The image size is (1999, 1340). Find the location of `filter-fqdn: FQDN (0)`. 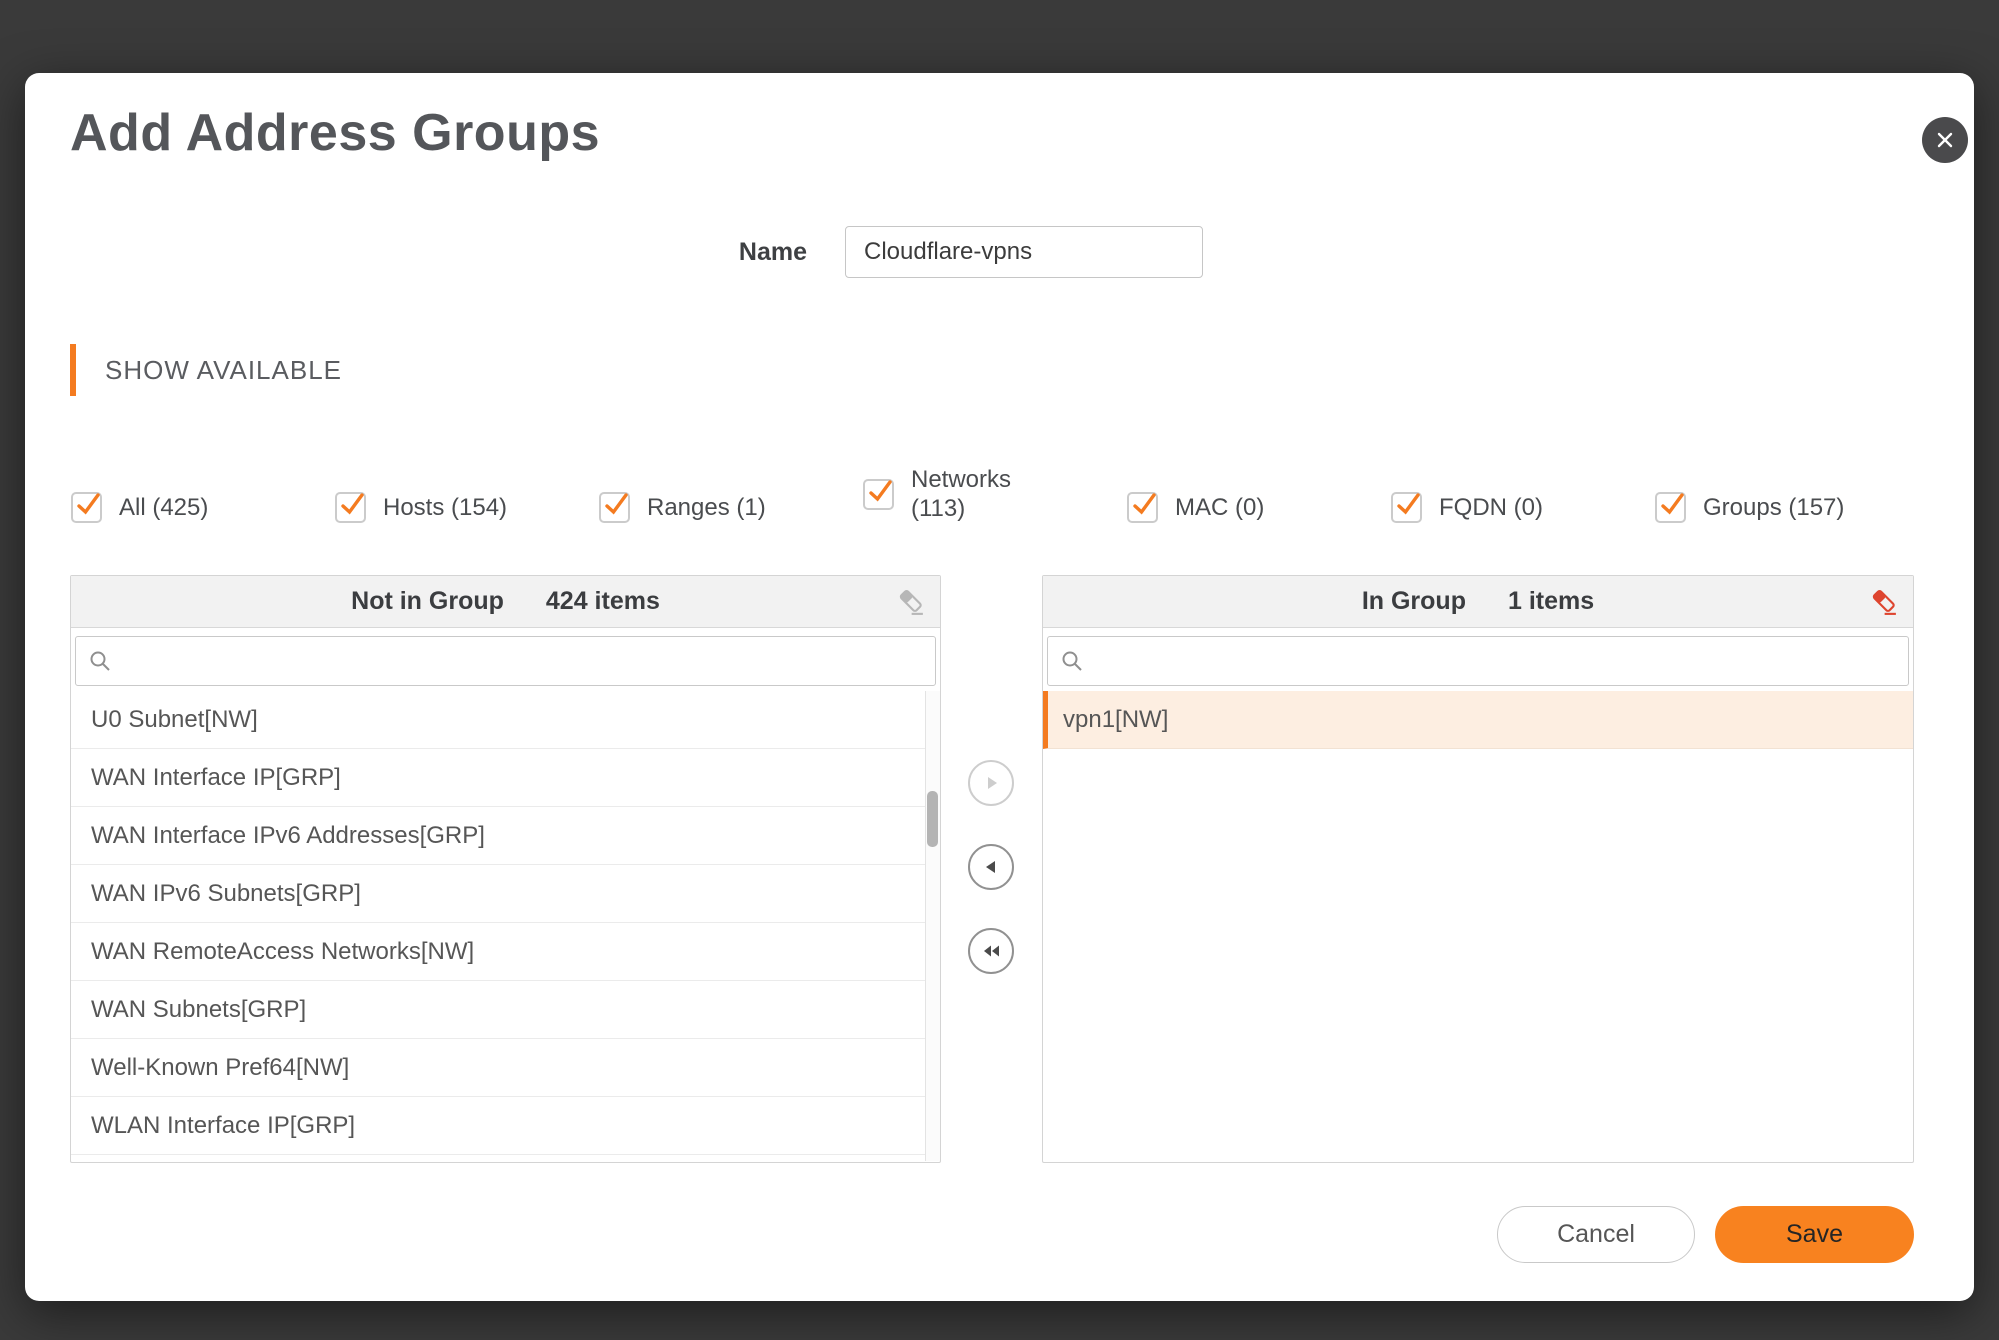

filter-fqdn: FQDN (0) is located at coordinates (1523, 507).